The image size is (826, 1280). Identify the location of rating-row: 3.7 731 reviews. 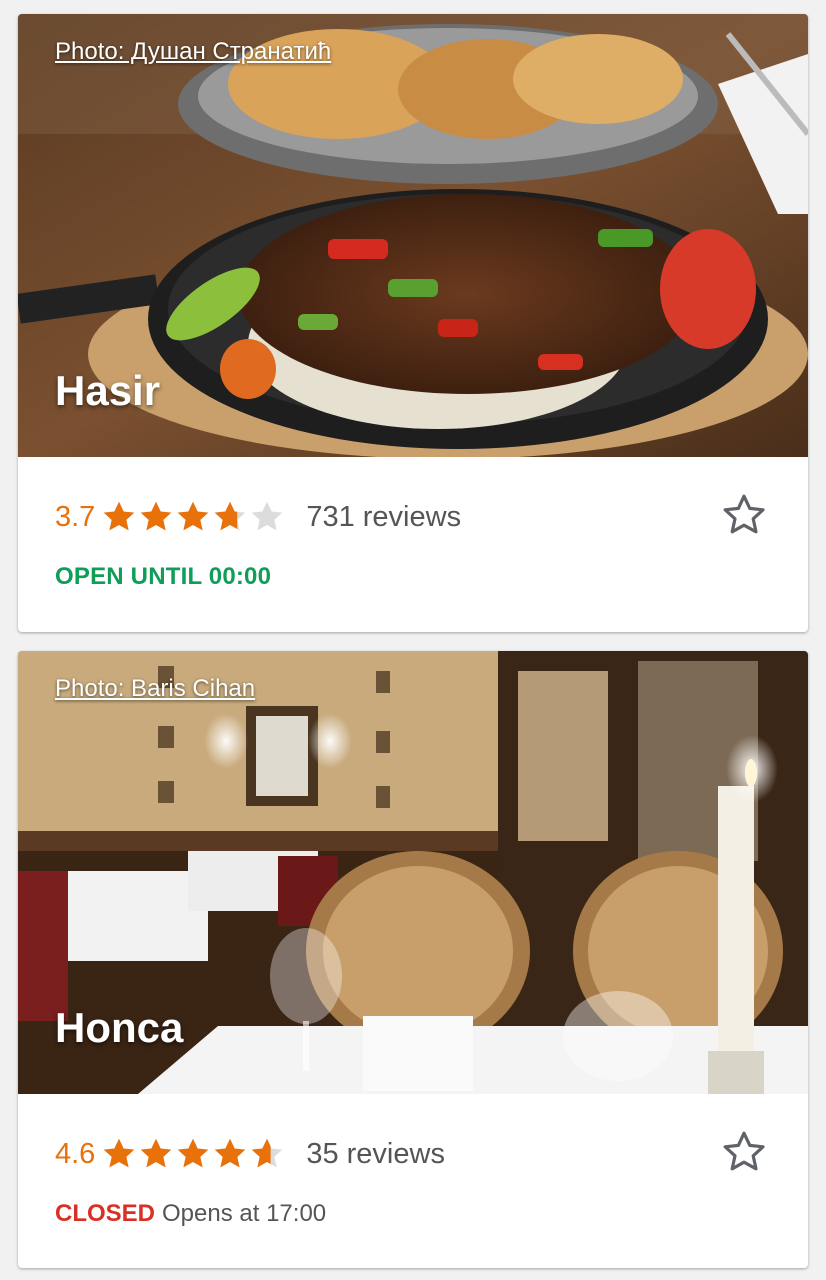
(258, 517).